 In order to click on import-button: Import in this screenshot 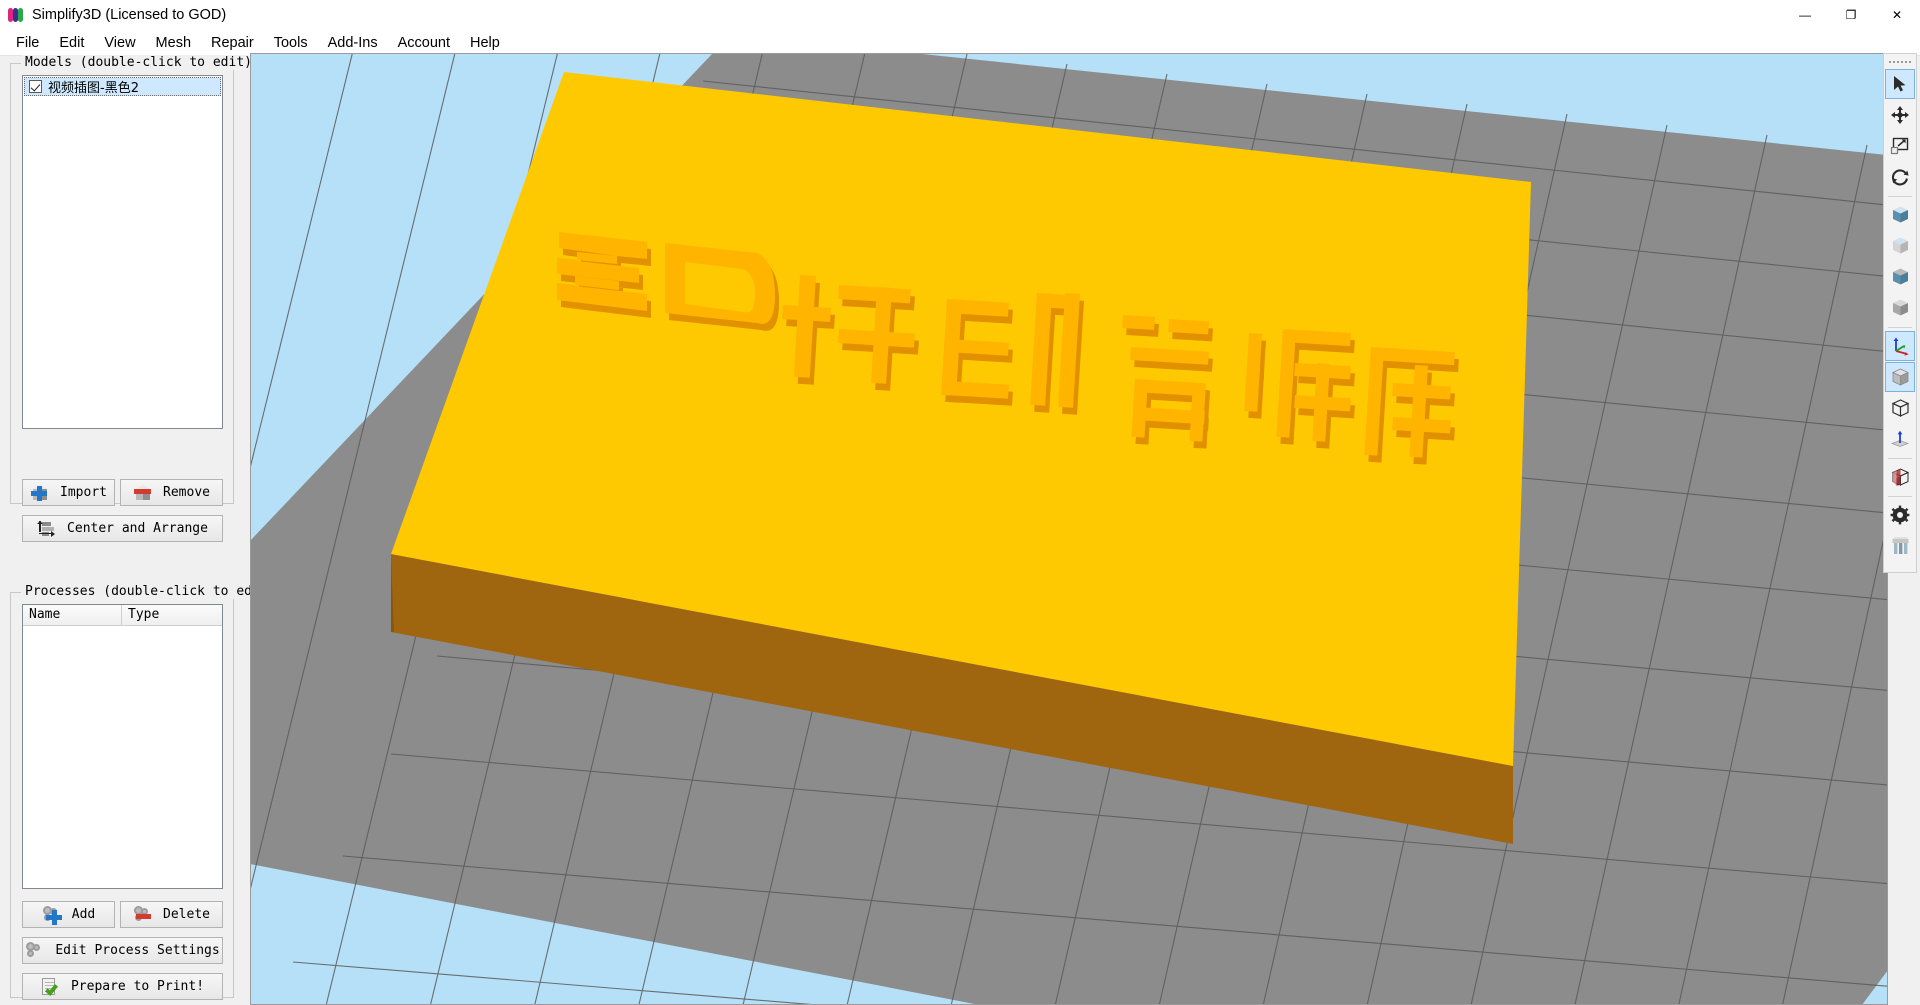, I will do `click(68, 492)`.